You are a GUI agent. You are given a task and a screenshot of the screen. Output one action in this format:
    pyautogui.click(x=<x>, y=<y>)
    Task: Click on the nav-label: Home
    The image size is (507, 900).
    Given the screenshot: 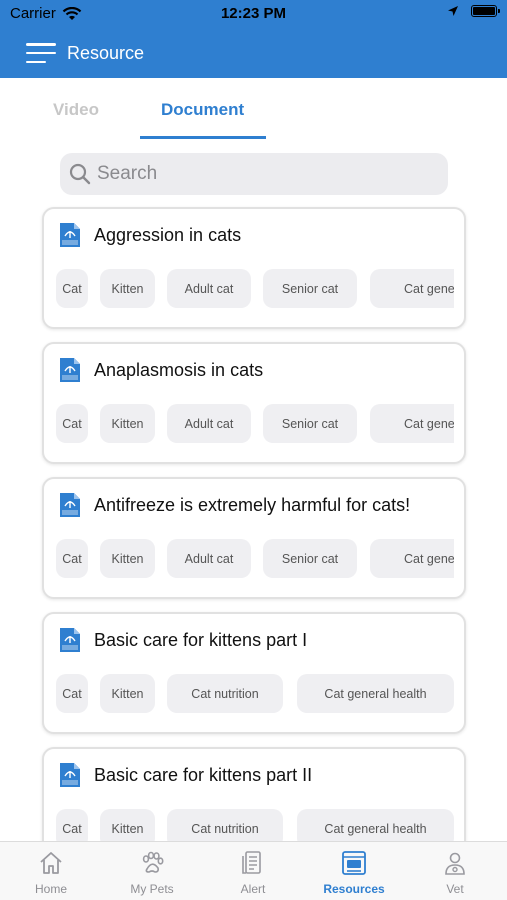 What is the action you would take?
    pyautogui.click(x=50, y=889)
    